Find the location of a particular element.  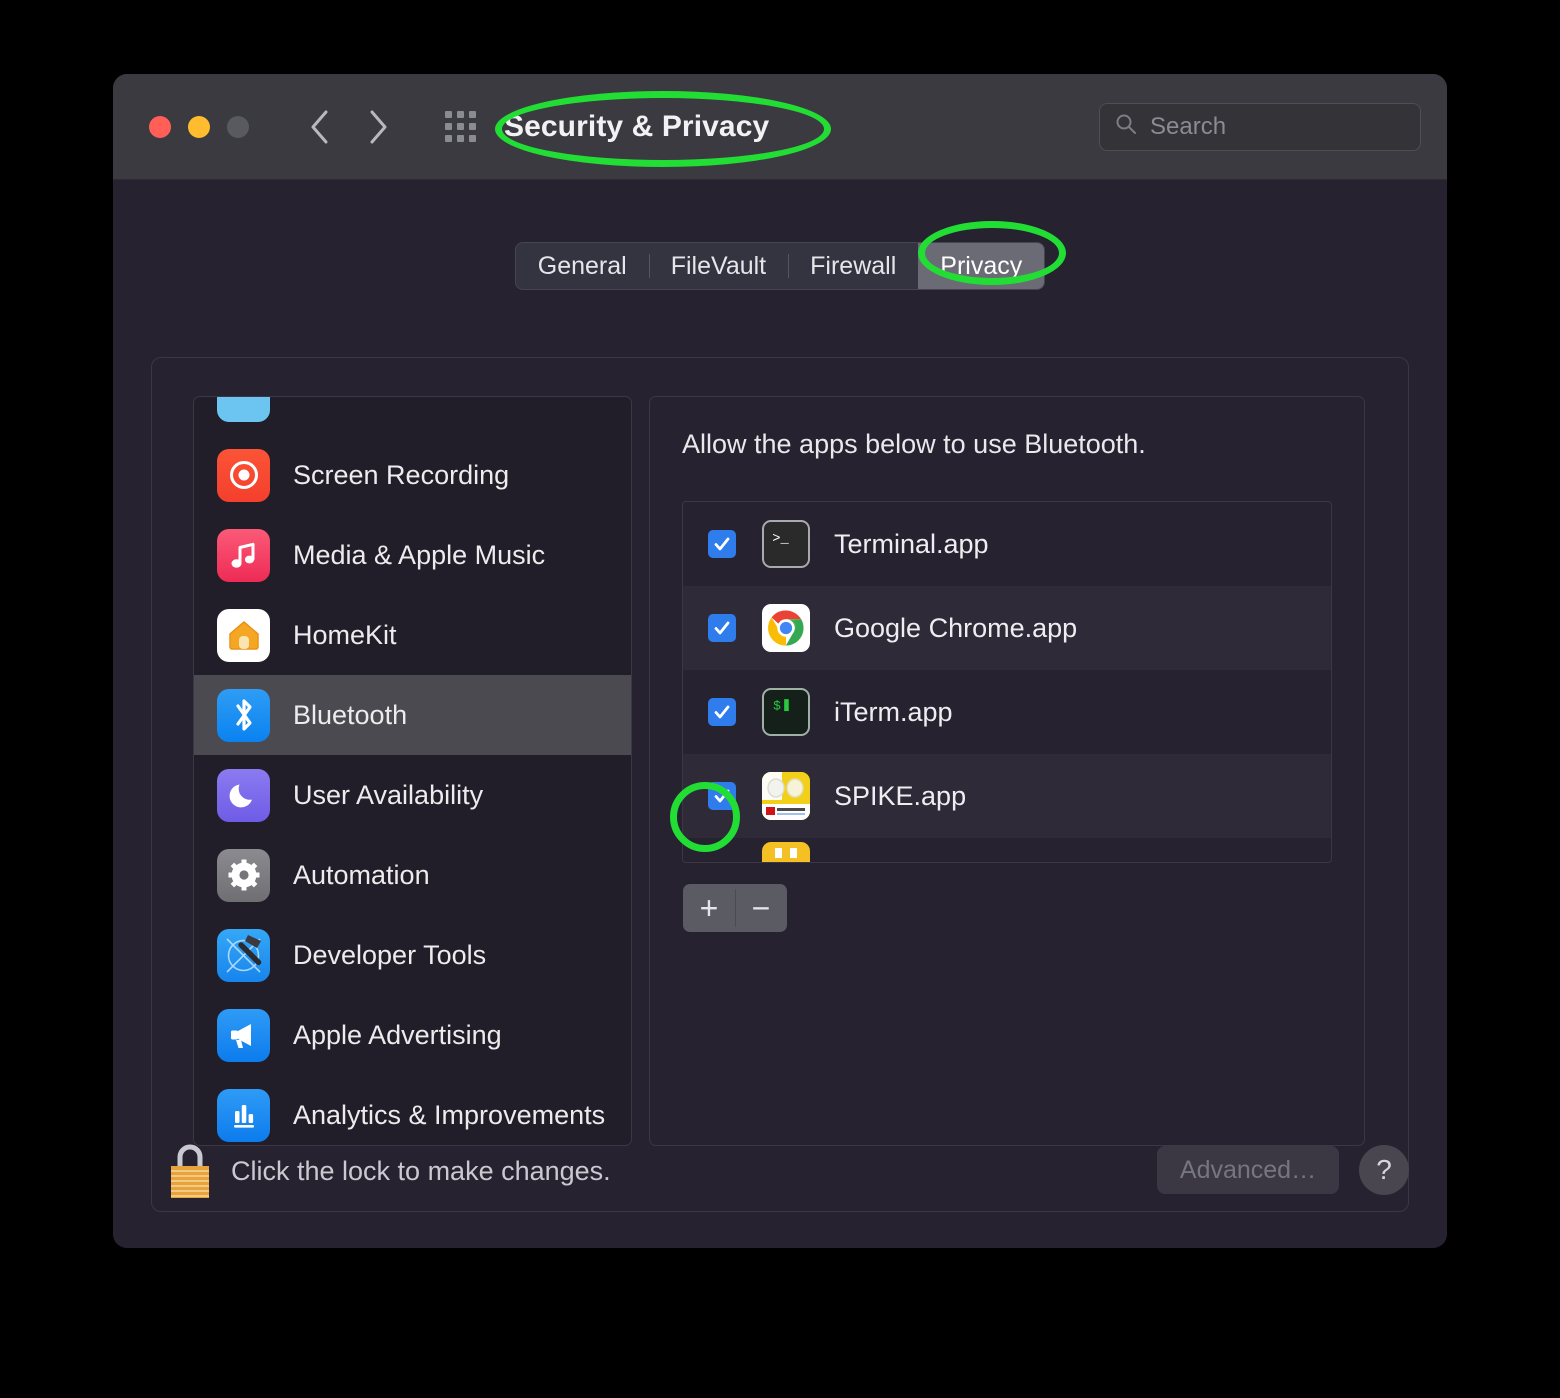

xcode-hammer-icon is located at coordinates (243, 955).